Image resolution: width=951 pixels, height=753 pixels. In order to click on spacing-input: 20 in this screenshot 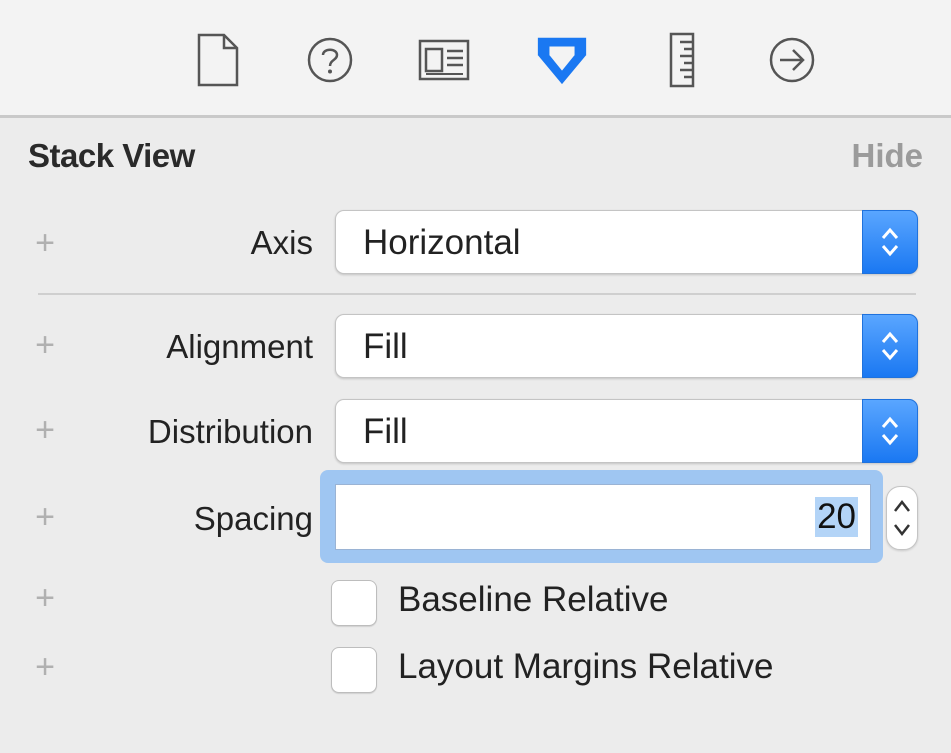, I will do `click(603, 517)`.